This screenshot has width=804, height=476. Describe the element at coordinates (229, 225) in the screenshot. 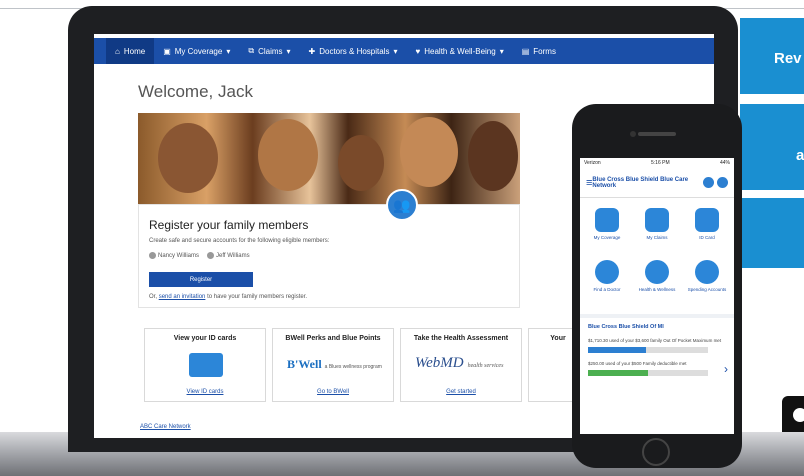

I see `register-title: Register your family members` at that location.